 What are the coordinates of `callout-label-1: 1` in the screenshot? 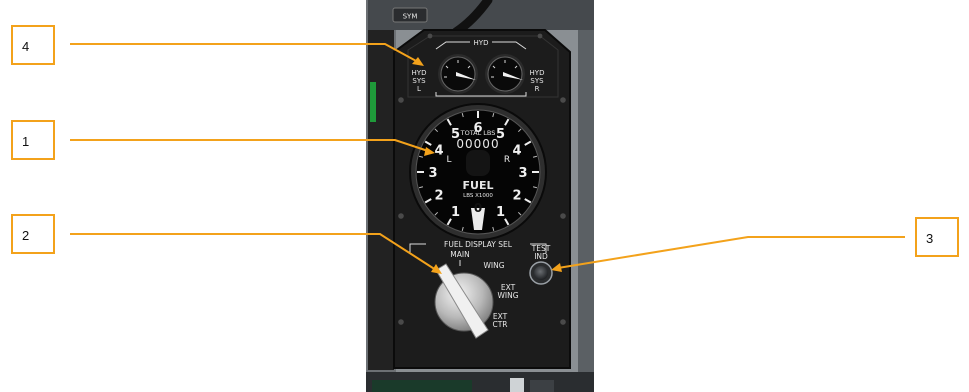 It's located at (26, 141).